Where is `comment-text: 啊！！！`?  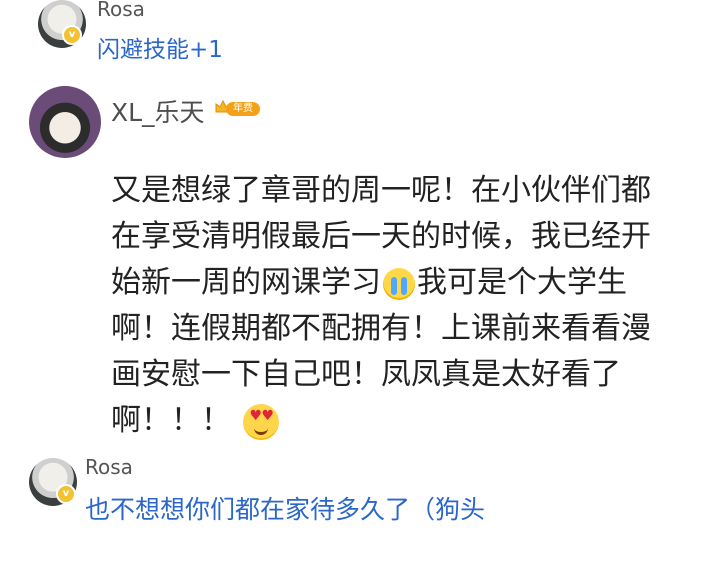
comment-text: 啊！！！ is located at coordinates (171, 420).